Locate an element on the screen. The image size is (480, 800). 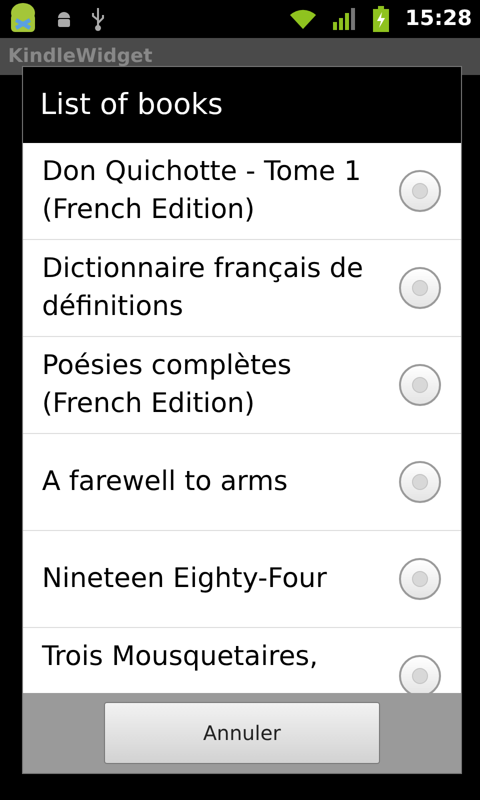
app-title: KindleWidget is located at coordinates (80, 57).